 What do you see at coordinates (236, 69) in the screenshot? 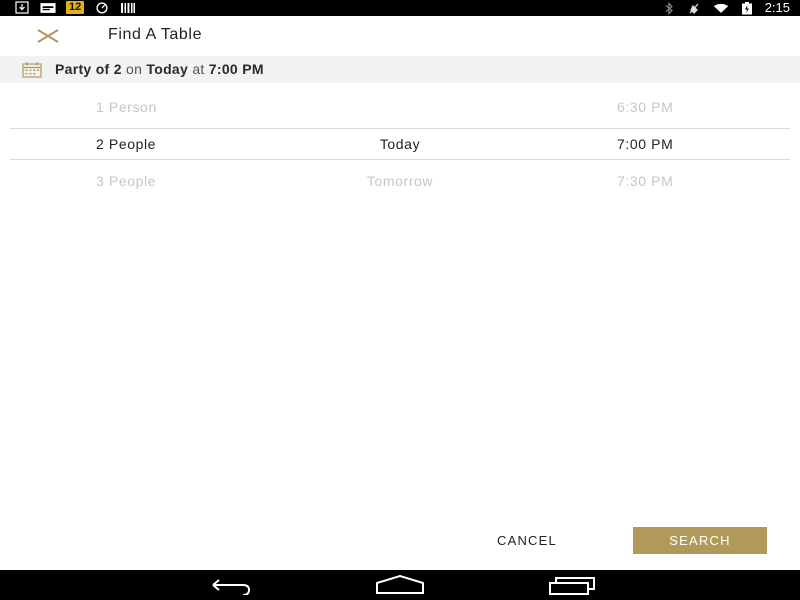
I see `summary-time: 7:00 PM` at bounding box center [236, 69].